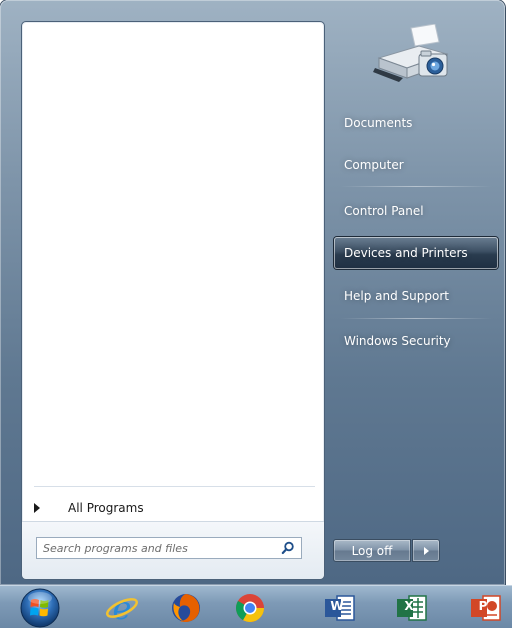 This screenshot has width=512, height=628. I want to click on right-item-devices-and-printers: Devices and Printers, so click(416, 253).